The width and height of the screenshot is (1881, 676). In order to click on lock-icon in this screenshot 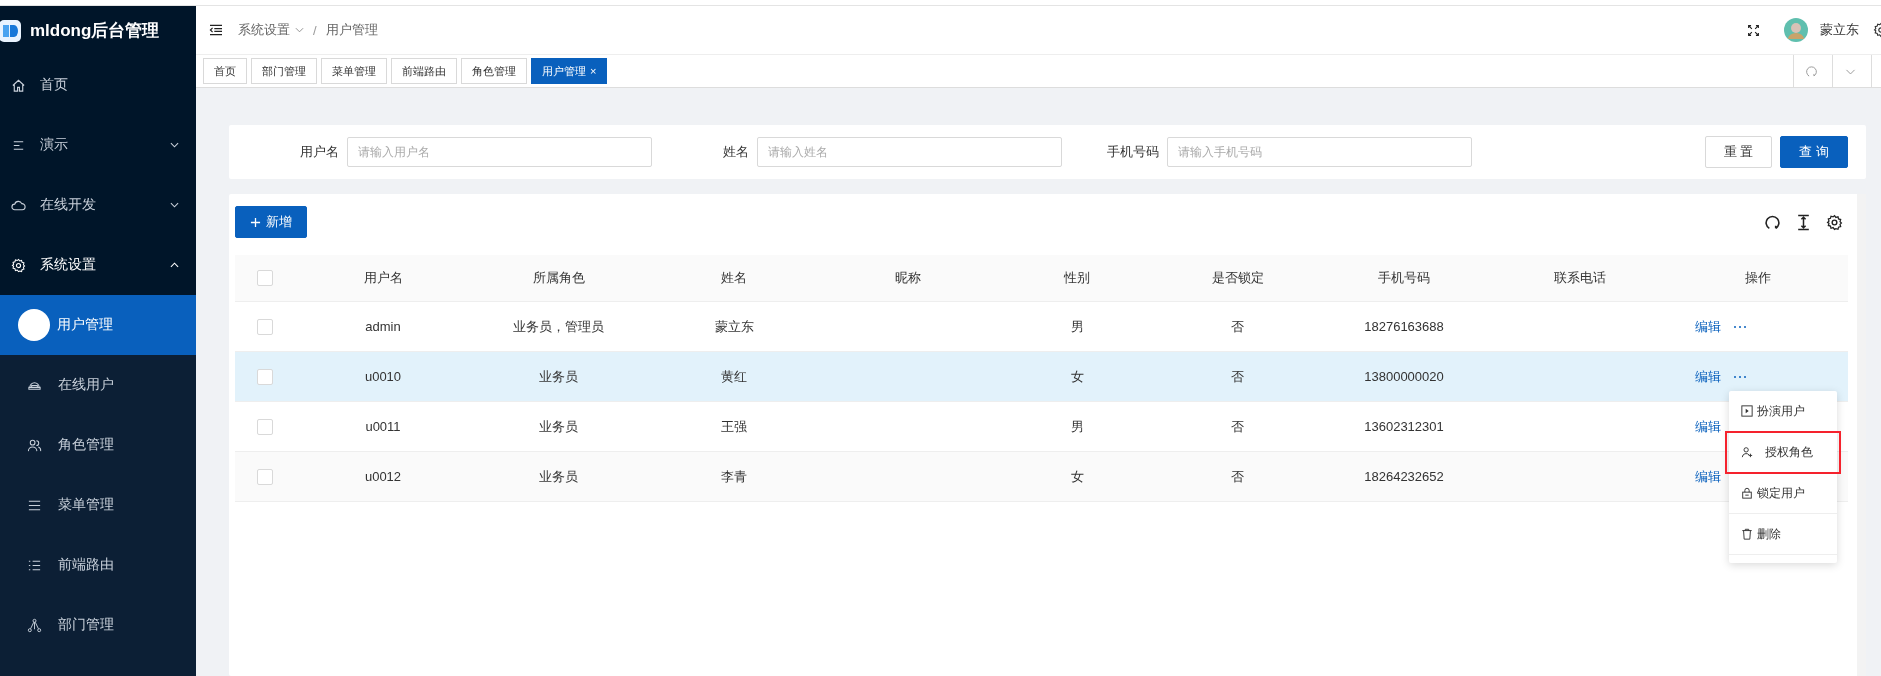, I will do `click(1747, 493)`.